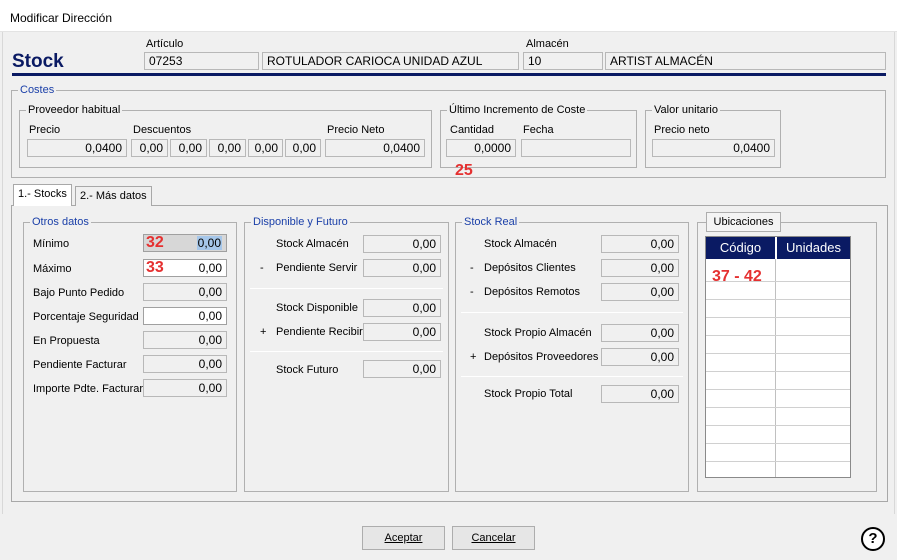  I want to click on dep-clientes-label: Depósitos Clientes, so click(530, 268).